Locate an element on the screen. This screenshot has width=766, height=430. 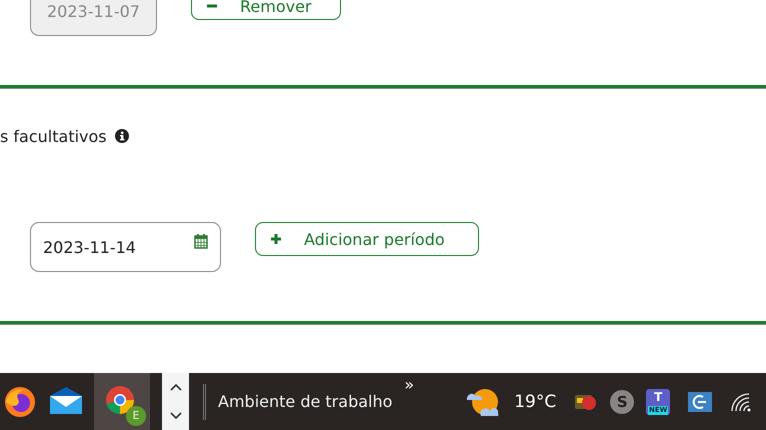
overflow-button: » is located at coordinates (409, 384).